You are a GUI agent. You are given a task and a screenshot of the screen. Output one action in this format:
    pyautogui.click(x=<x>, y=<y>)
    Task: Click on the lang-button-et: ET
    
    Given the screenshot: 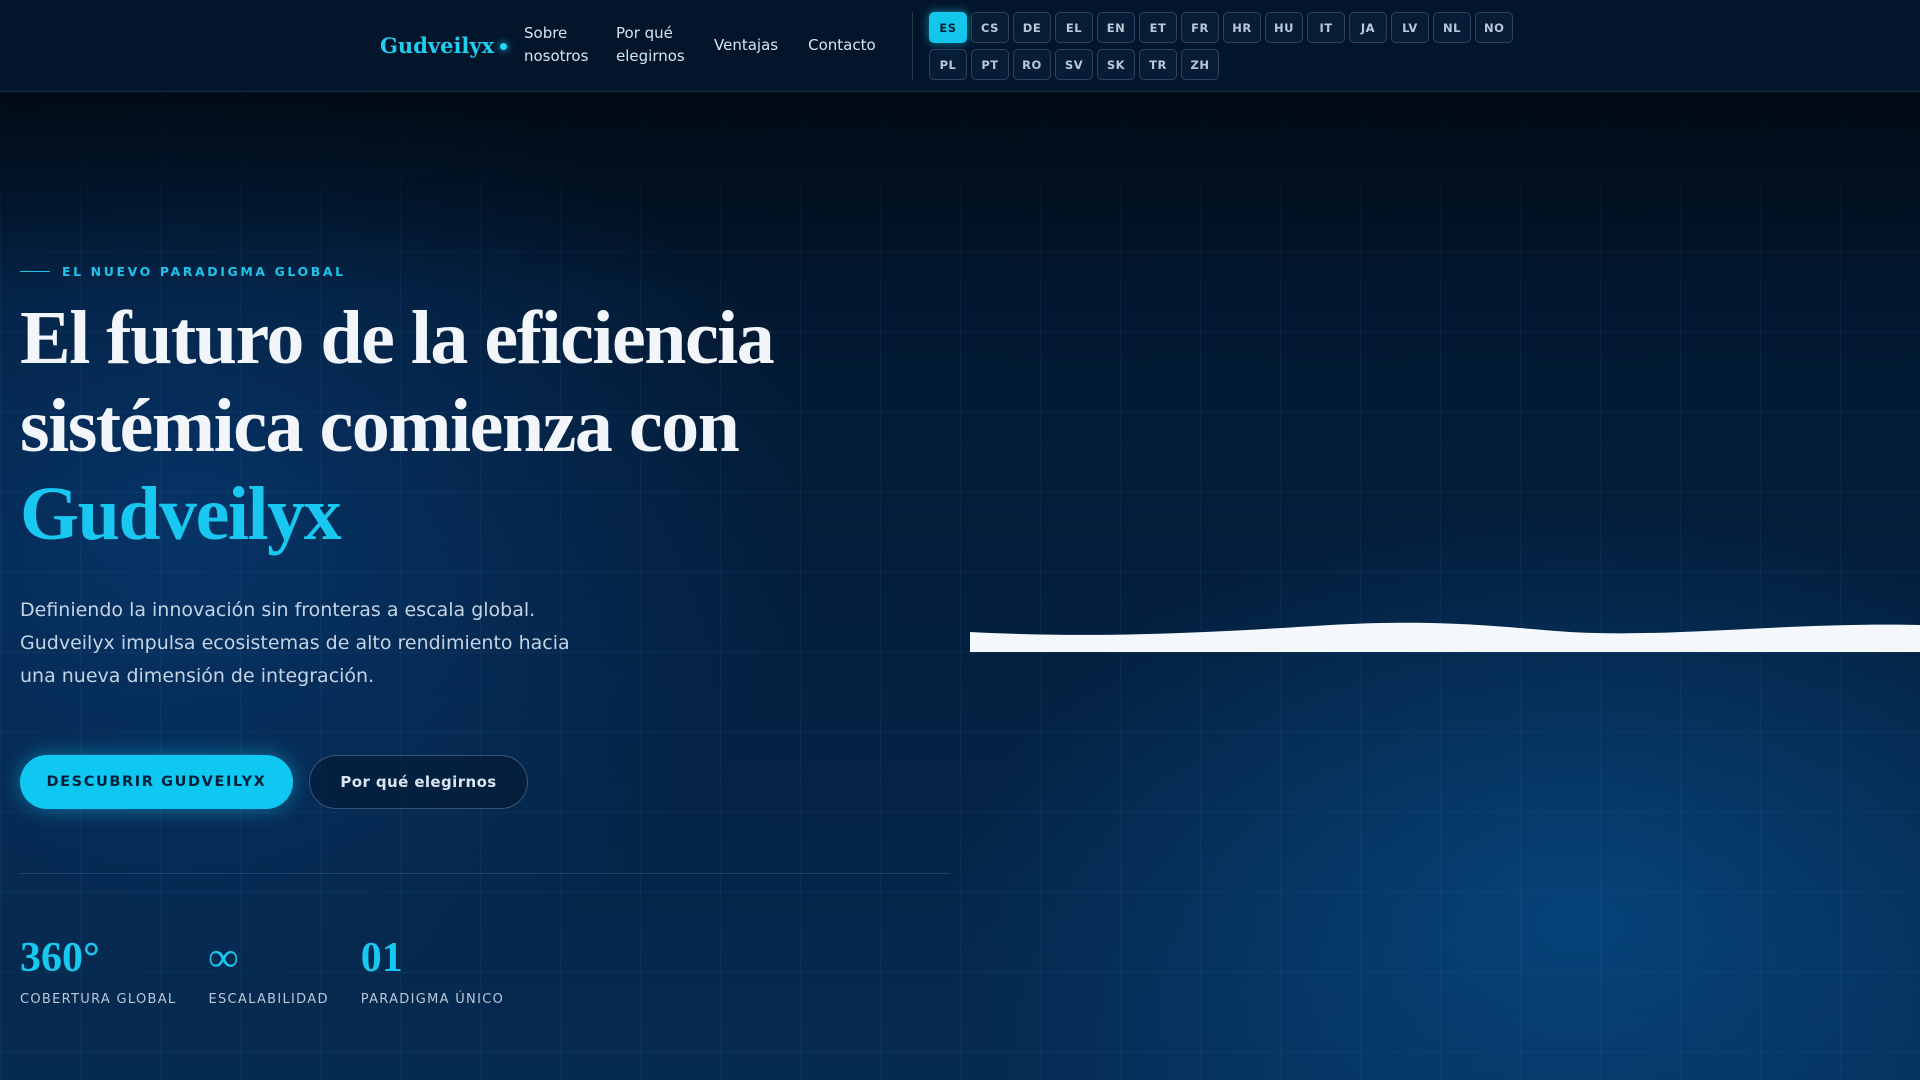 What is the action you would take?
    pyautogui.click(x=1158, y=27)
    